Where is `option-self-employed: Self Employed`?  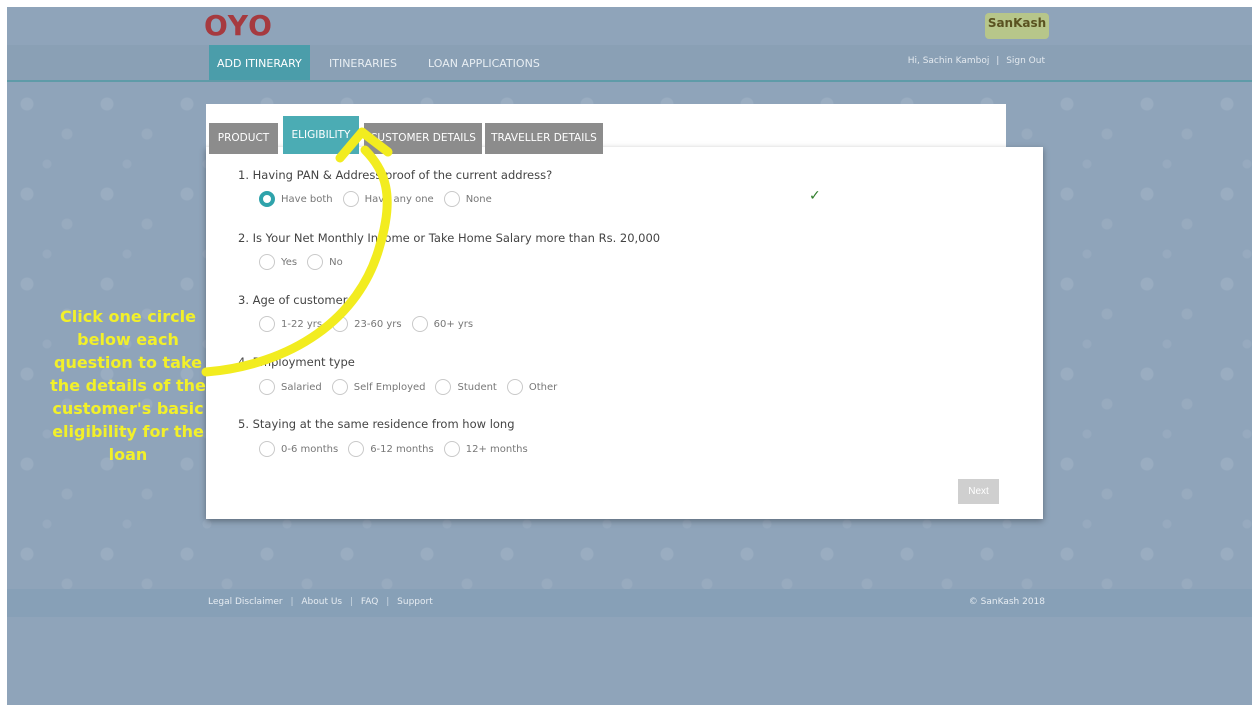
option-self-employed: Self Employed is located at coordinates (378, 387).